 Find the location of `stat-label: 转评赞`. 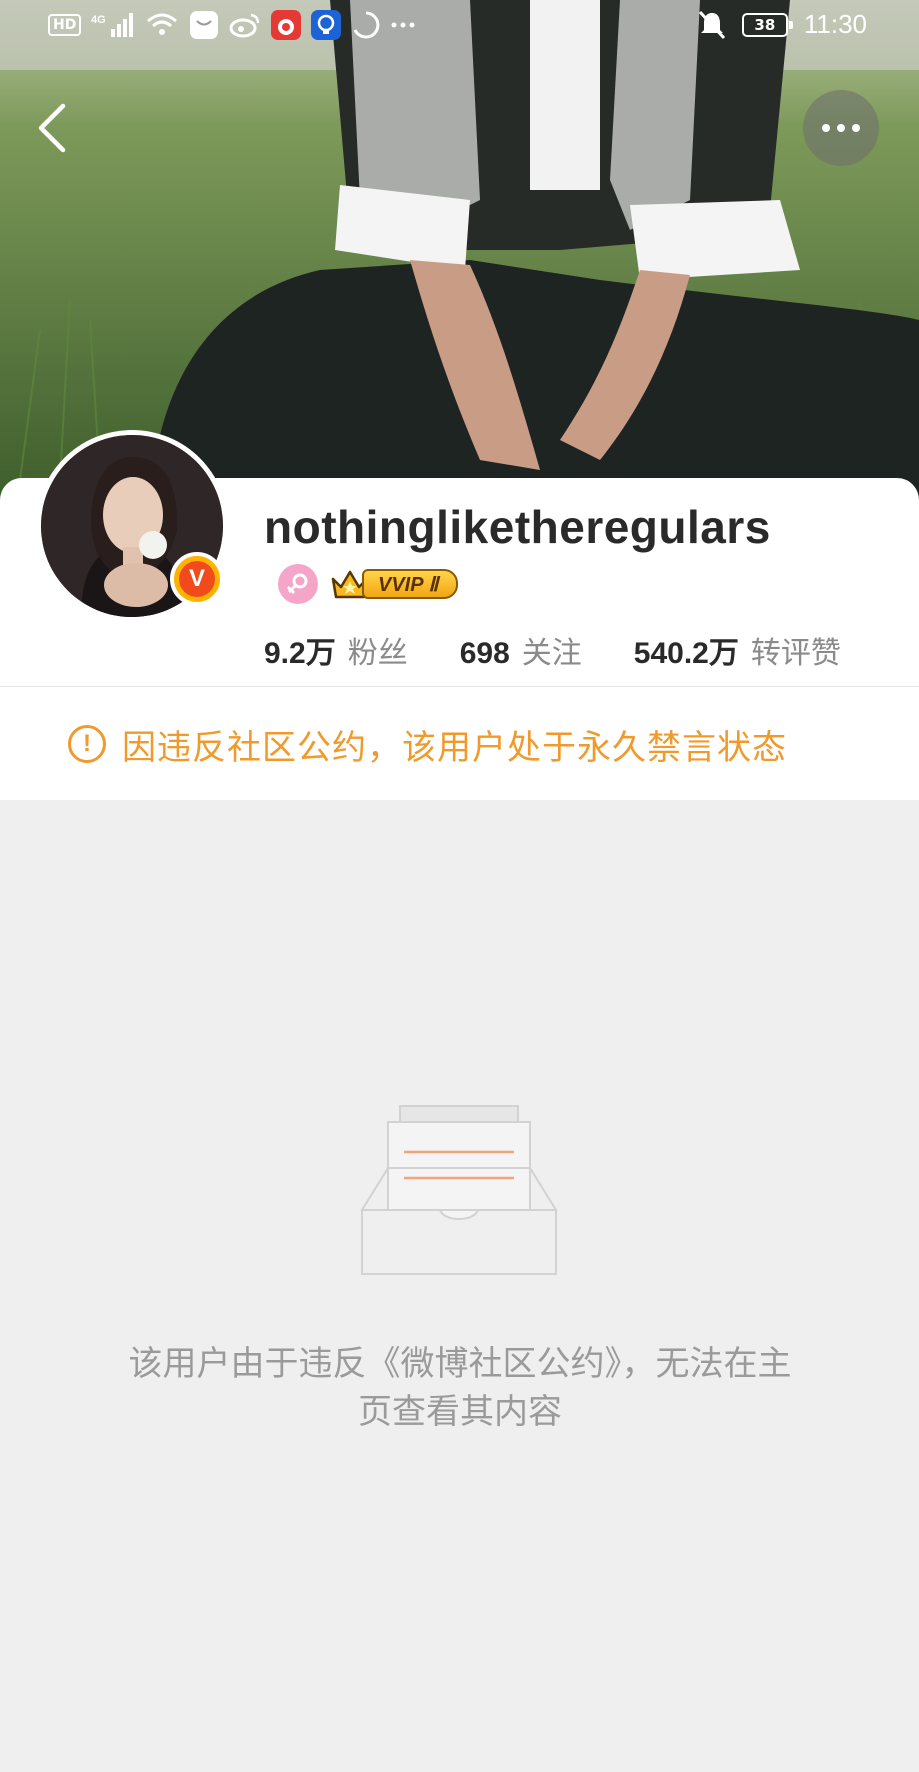

stat-label: 转评赞 is located at coordinates (795, 653).